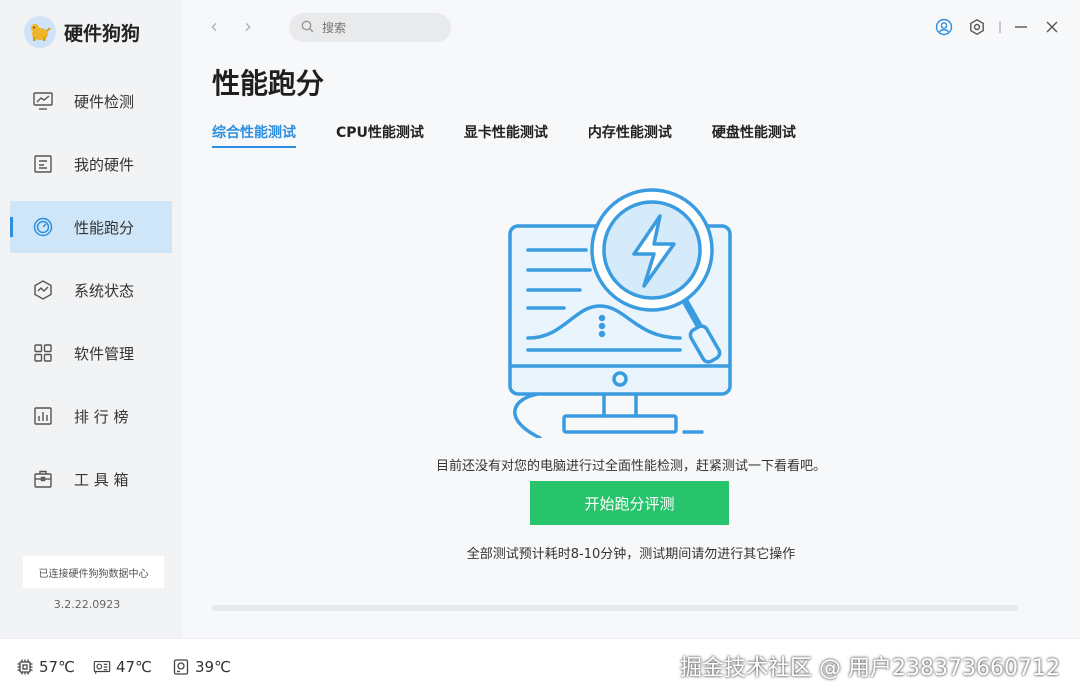 The width and height of the screenshot is (1080, 697). Describe the element at coordinates (43, 290) in the screenshot. I see `system-status-icon` at that location.